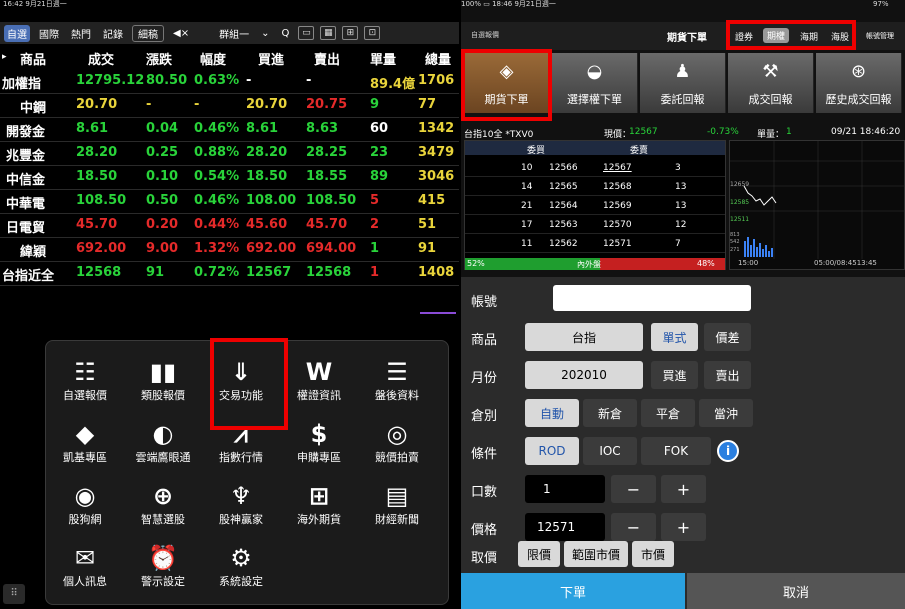 The image size is (905, 609). What do you see at coordinates (683, 83) in the screenshot?
I see `function-button: ♟ 委託回報` at bounding box center [683, 83].